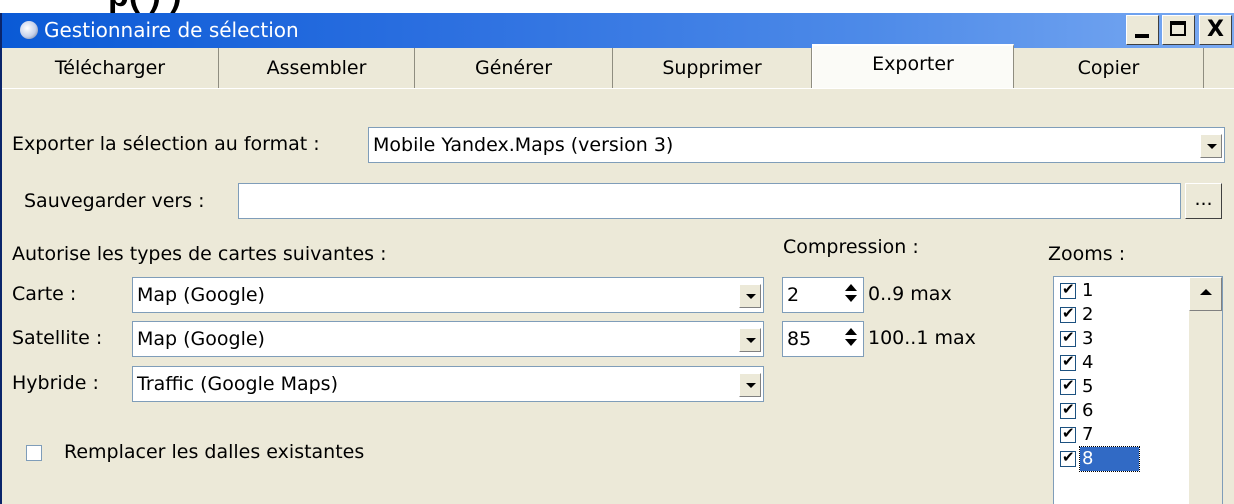 Image resolution: width=1234 pixels, height=504 pixels. Describe the element at coordinates (1088, 386) in the screenshot. I see `zoom-label: 5` at that location.